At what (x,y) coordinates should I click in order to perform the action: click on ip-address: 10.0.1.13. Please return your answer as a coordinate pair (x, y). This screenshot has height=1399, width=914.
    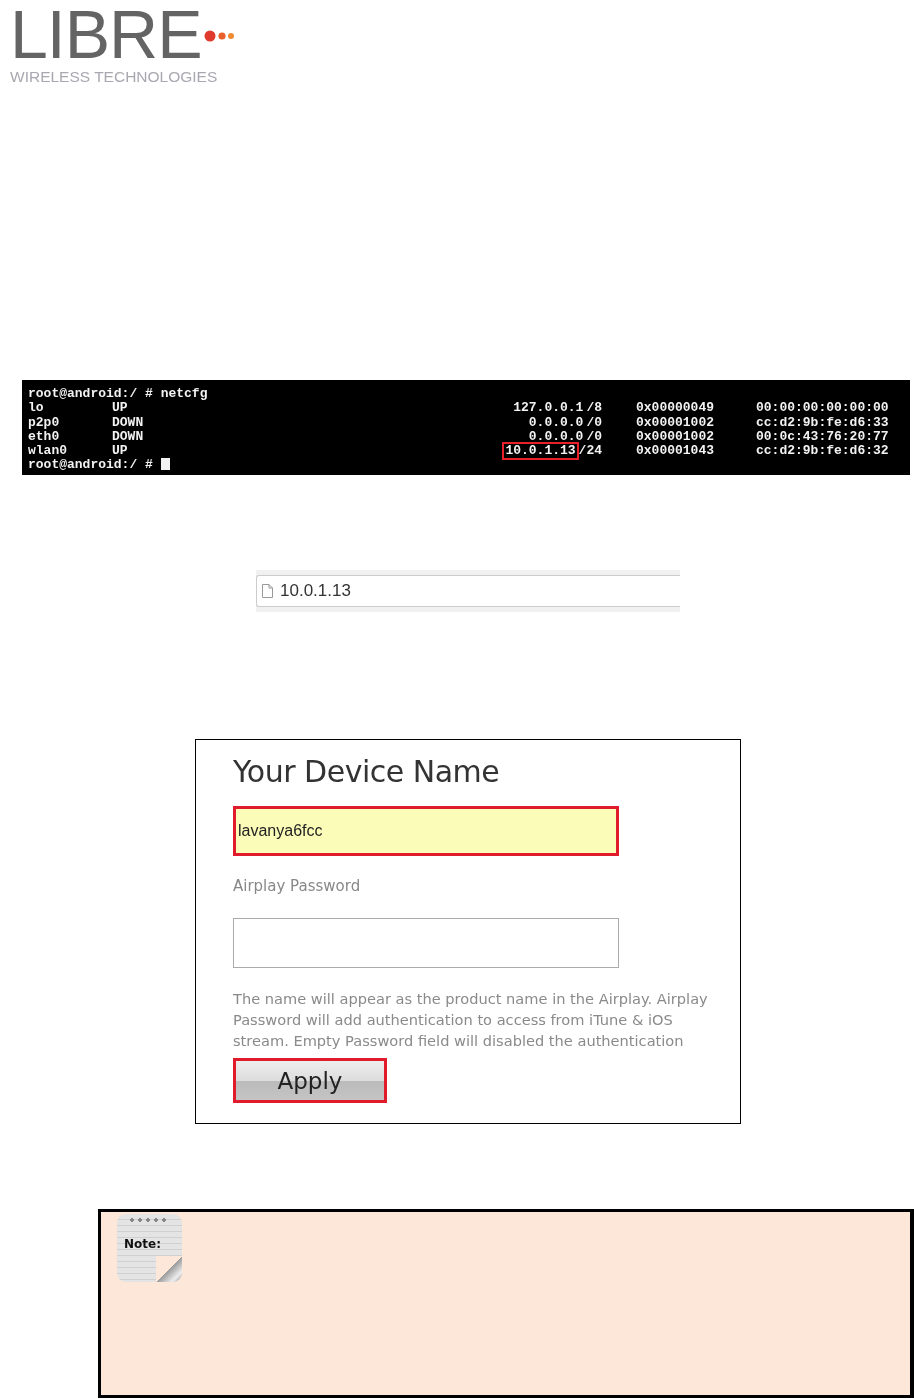
    Looking at the image, I should click on (540, 451).